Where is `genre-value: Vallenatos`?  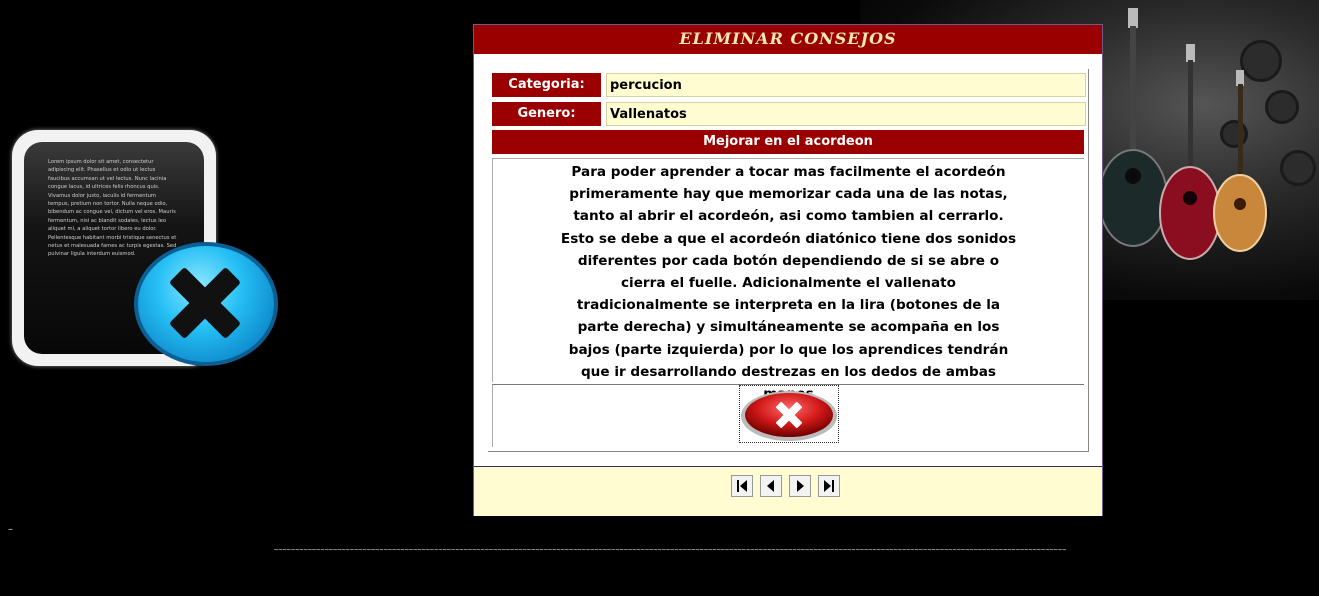 genre-value: Vallenatos is located at coordinates (846, 114).